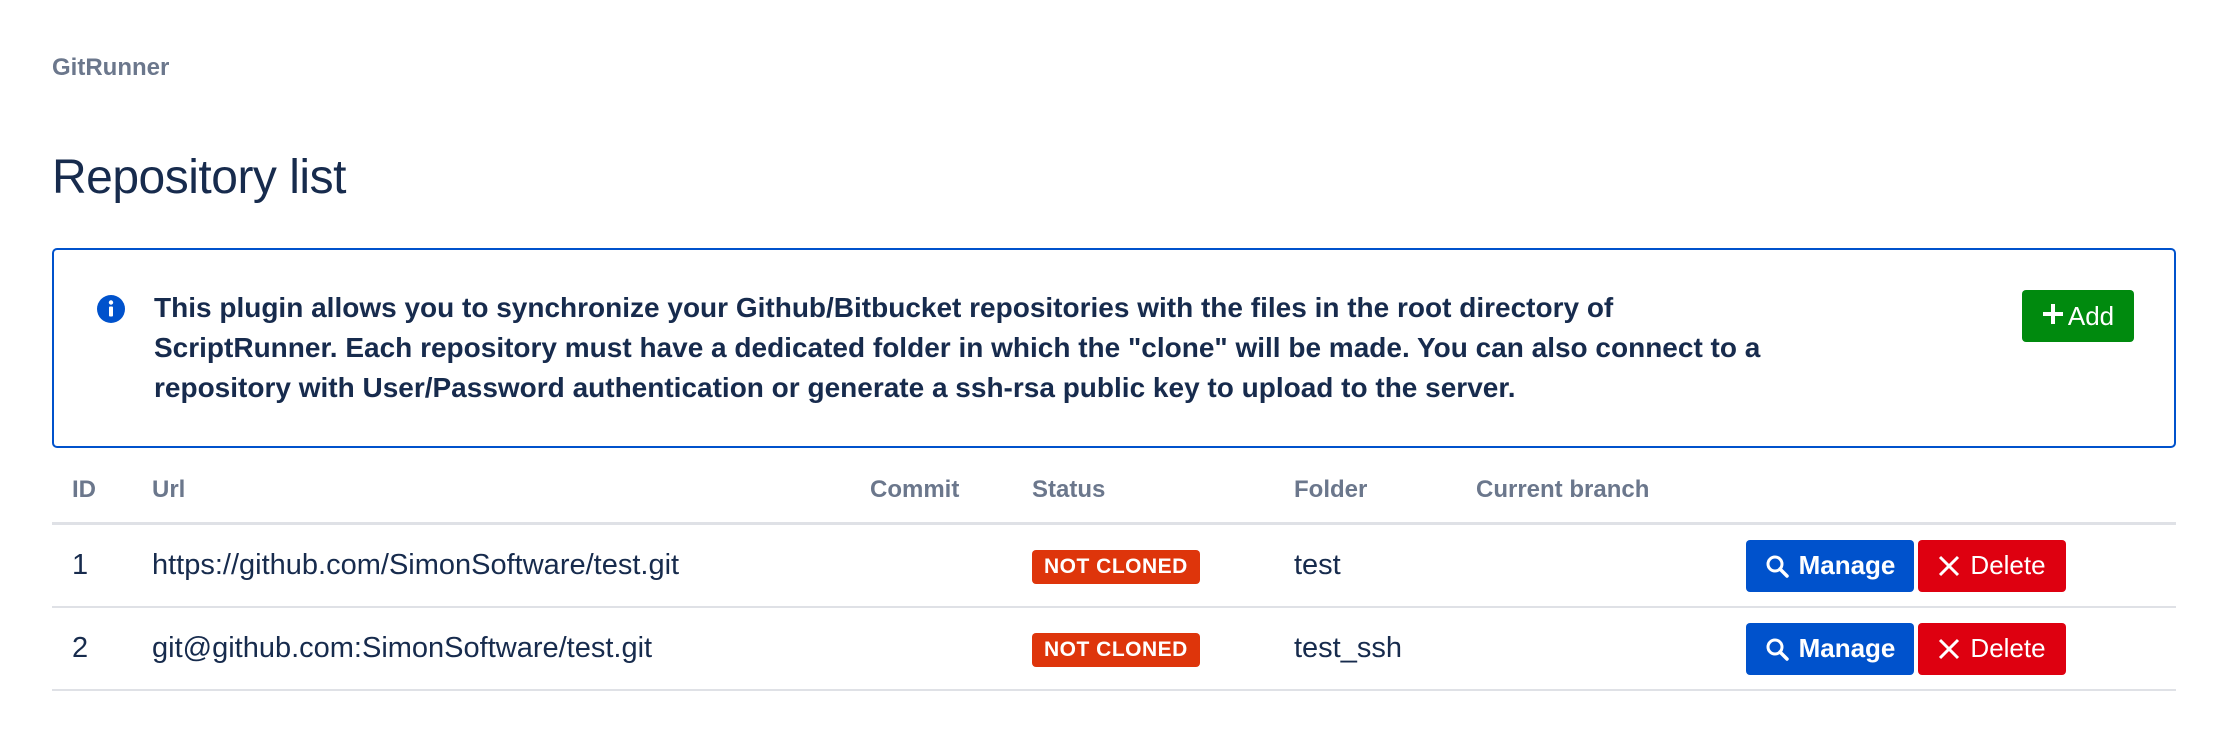 This screenshot has width=2220, height=756. I want to click on row-id: 2, so click(92, 649).